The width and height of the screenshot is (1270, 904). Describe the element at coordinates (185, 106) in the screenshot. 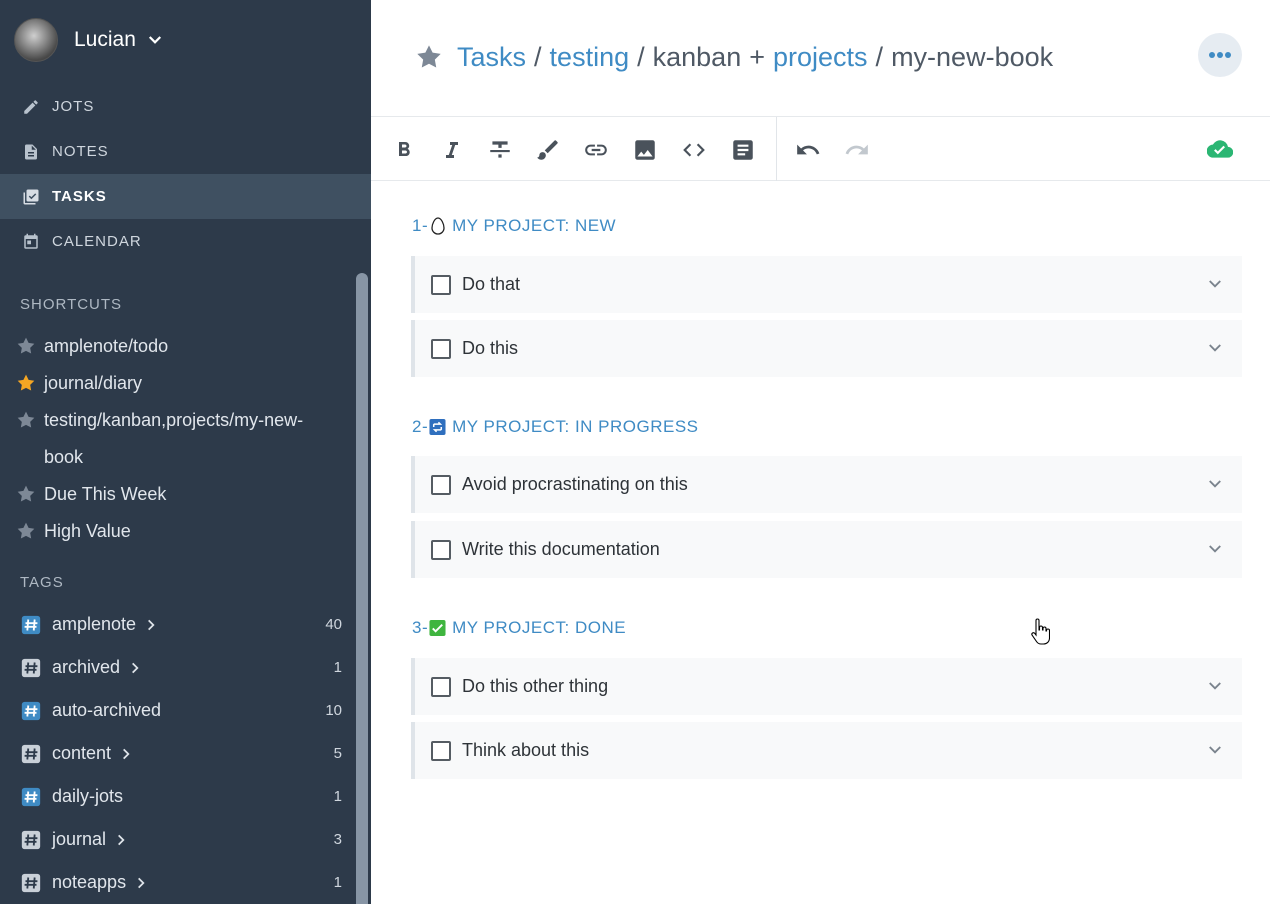

I see `nav-item-jots: JOTS` at that location.